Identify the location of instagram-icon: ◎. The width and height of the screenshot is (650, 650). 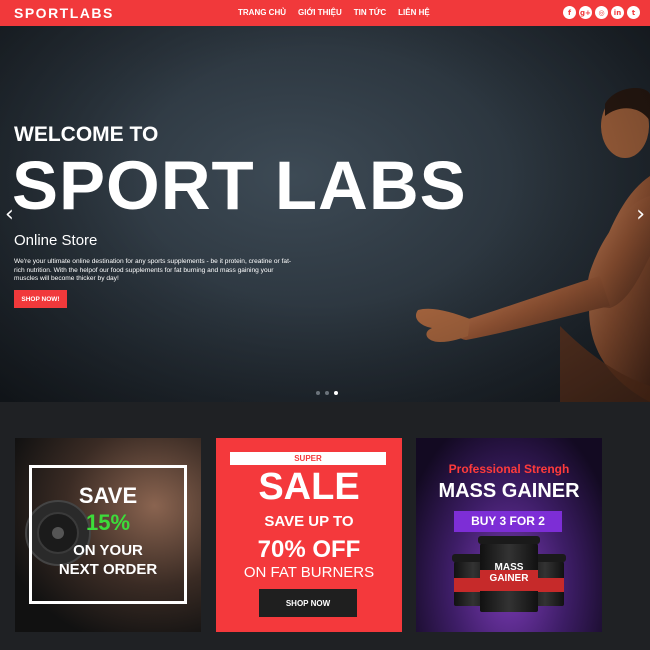
(601, 12).